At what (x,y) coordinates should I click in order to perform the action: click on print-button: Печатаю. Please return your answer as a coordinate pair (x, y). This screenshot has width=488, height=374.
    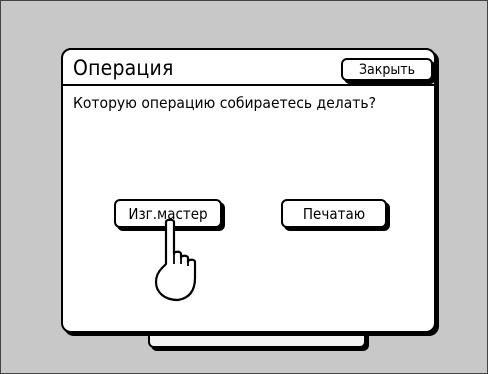
    Looking at the image, I should click on (334, 213).